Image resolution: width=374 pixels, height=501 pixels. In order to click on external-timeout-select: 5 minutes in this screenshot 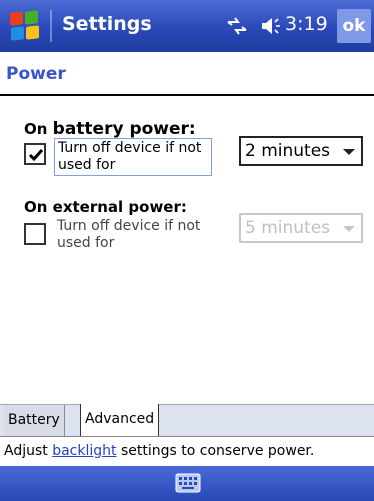, I will do `click(301, 228)`.